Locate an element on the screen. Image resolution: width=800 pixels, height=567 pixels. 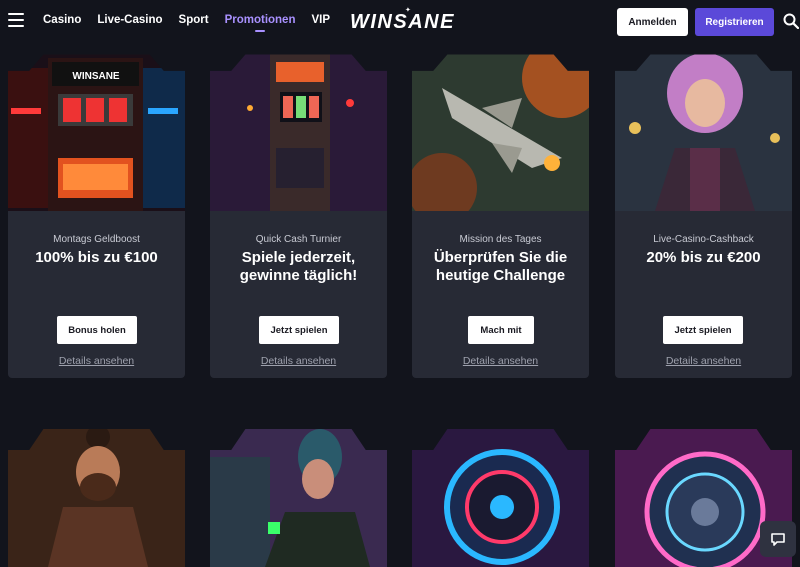
promo-cta-button: Mach mit is located at coordinates (501, 330).